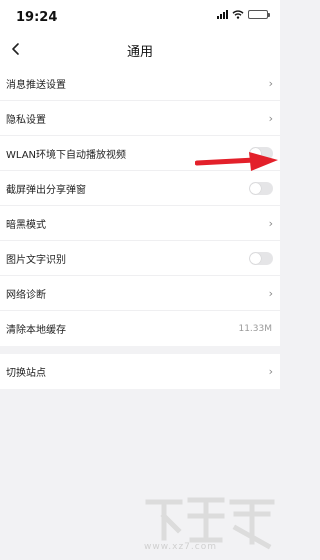 This screenshot has width=320, height=560. Describe the element at coordinates (236, 161) in the screenshot. I see `annotation-arrow-icon` at that location.